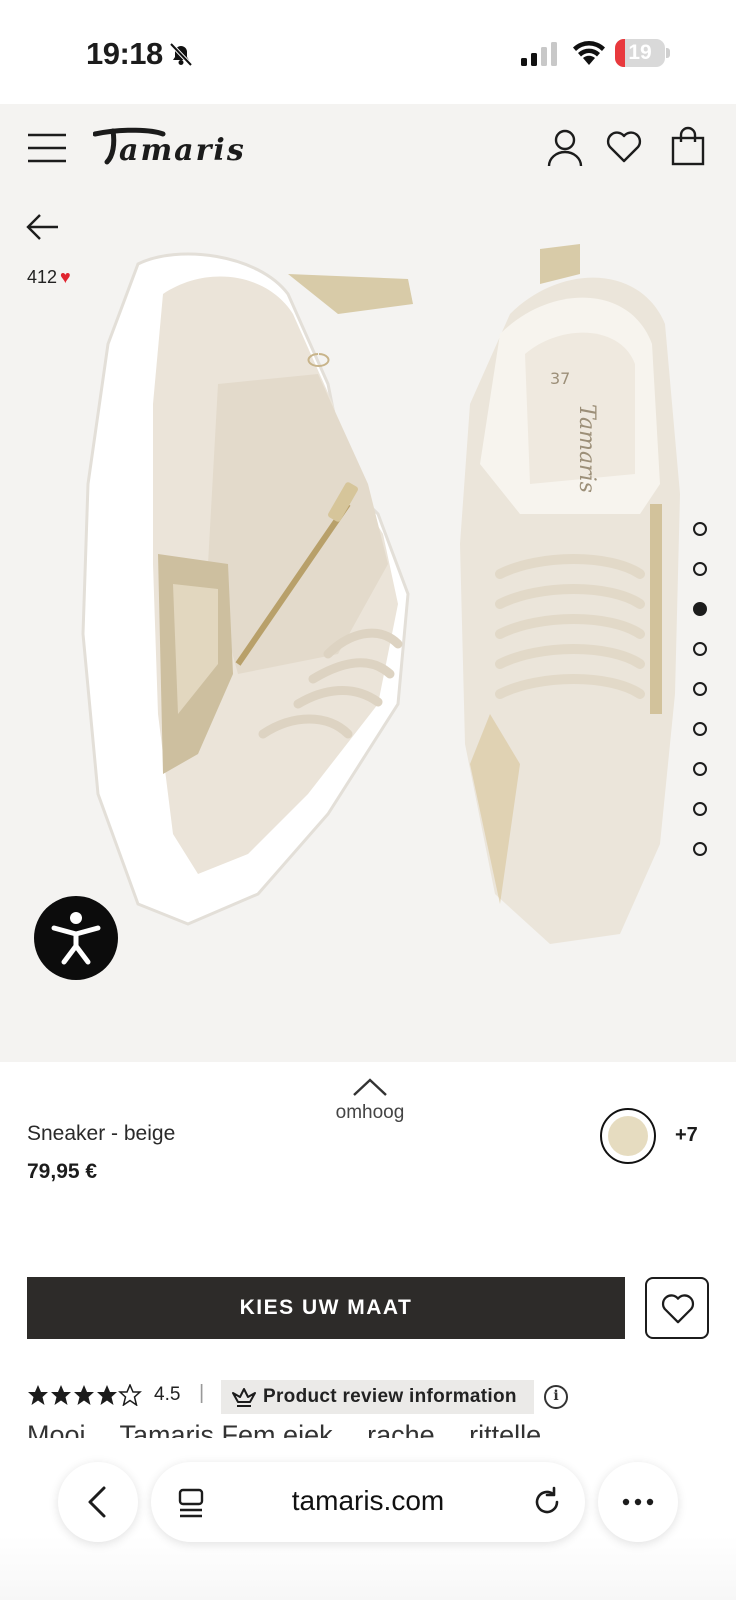 Image resolution: width=736 pixels, height=1600 pixels. Describe the element at coordinates (589, 53) in the screenshot. I see `wifi-icon` at that location.